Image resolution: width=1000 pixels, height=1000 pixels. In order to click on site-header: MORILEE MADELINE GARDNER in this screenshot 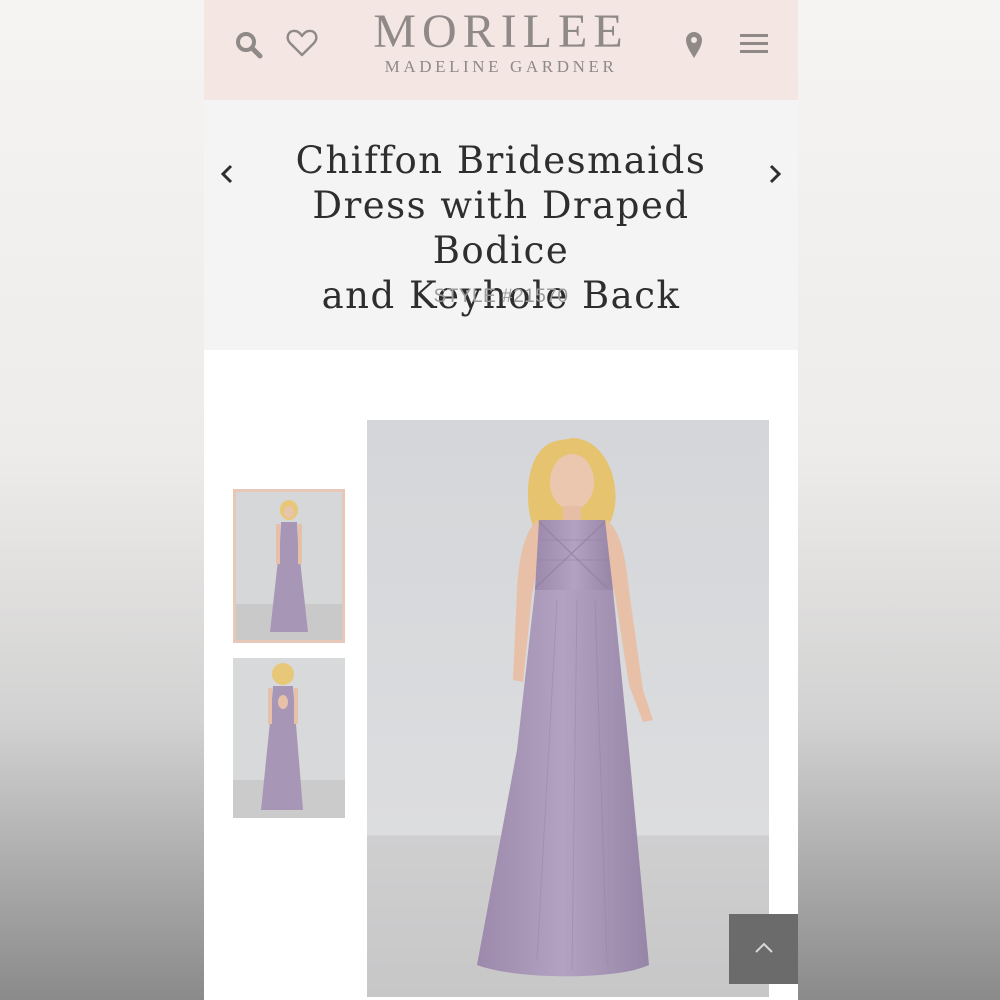, I will do `click(501, 50)`.